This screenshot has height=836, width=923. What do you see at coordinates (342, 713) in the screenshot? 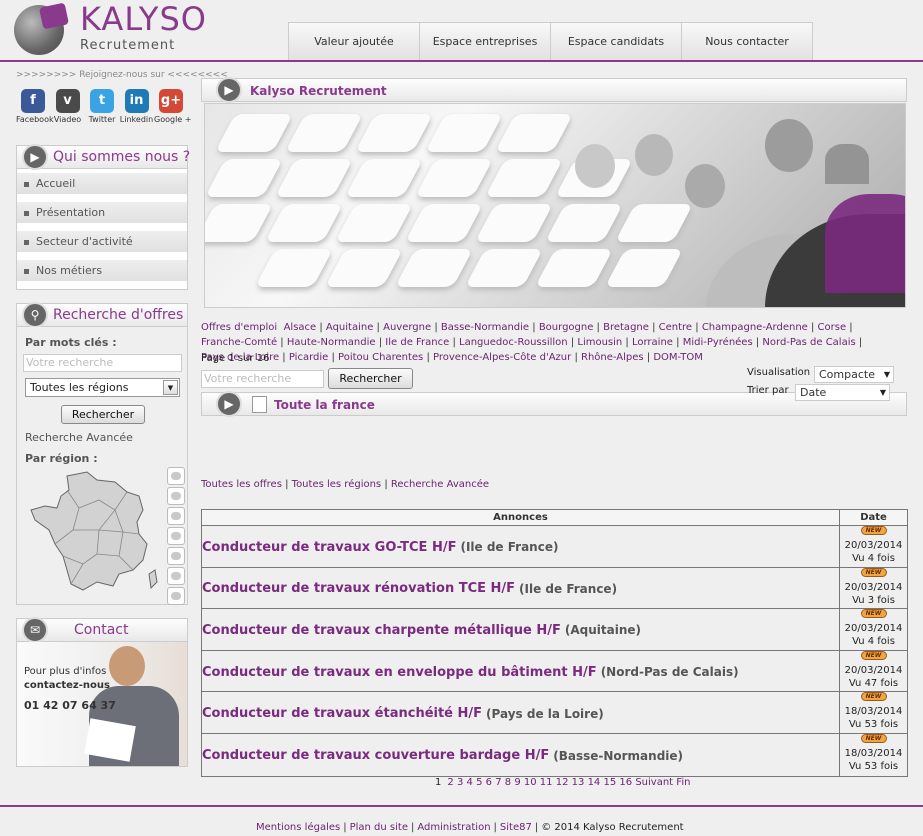
I see `job-title-link: Conducteur de travaux étanchéité H/F` at bounding box center [342, 713].